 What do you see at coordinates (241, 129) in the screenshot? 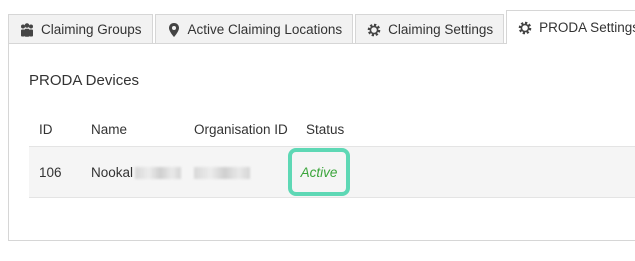
I see `header-organisation-id: Organisation ID` at bounding box center [241, 129].